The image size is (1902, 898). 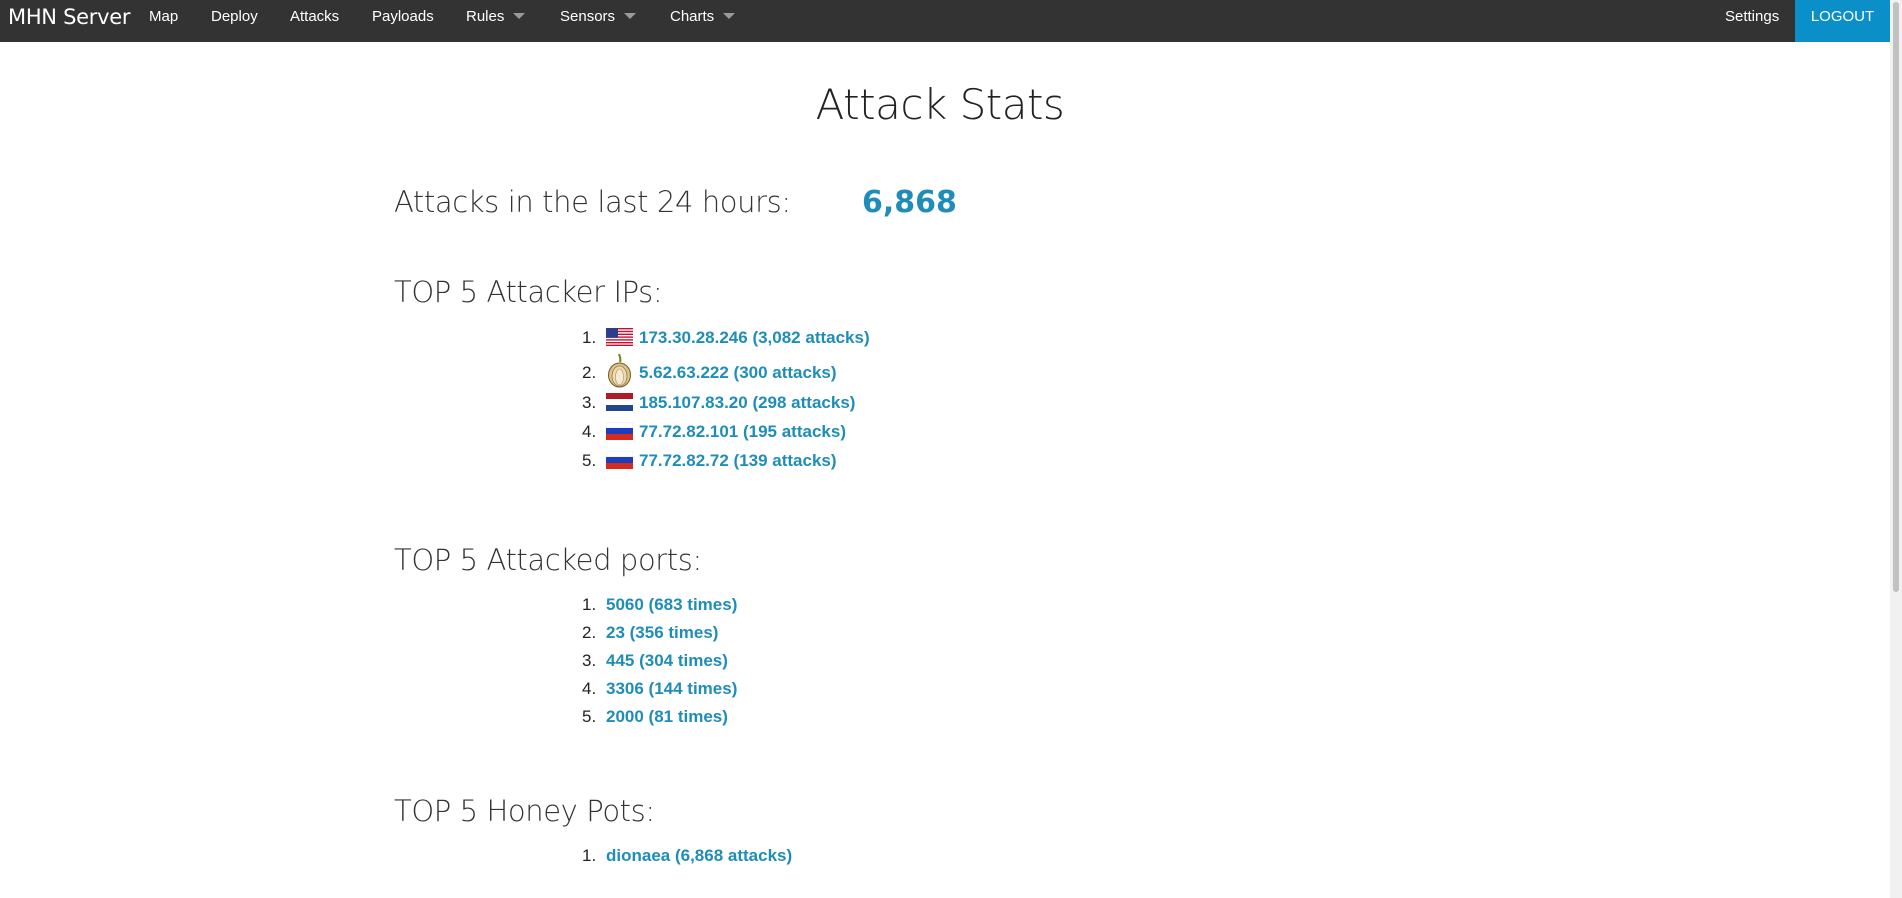 I want to click on attacker-ip-link: 173.30.28.246 (3,082 attacks), so click(x=754, y=337).